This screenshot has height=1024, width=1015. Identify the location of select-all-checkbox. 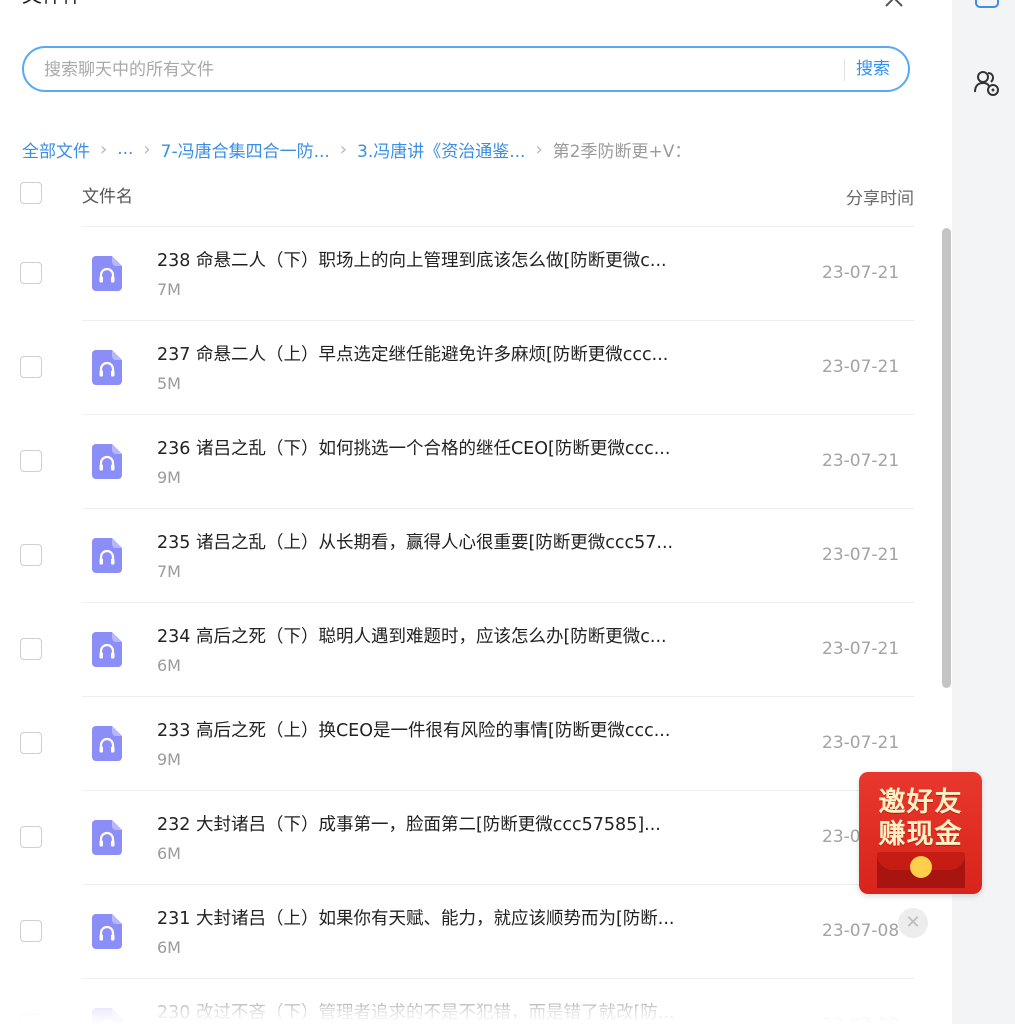
(31, 193).